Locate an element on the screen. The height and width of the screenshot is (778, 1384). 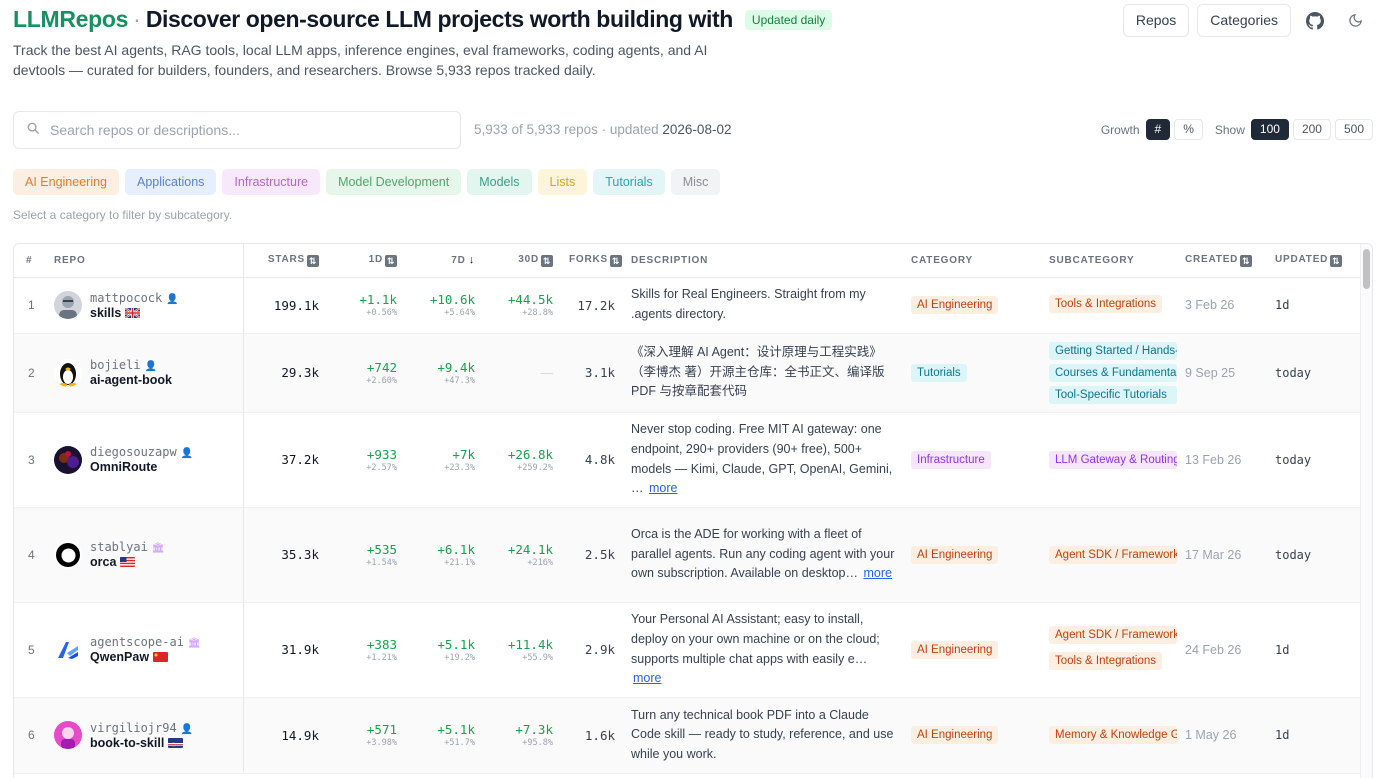
created-date: 24 Feb 26 is located at coordinates (1222, 650).